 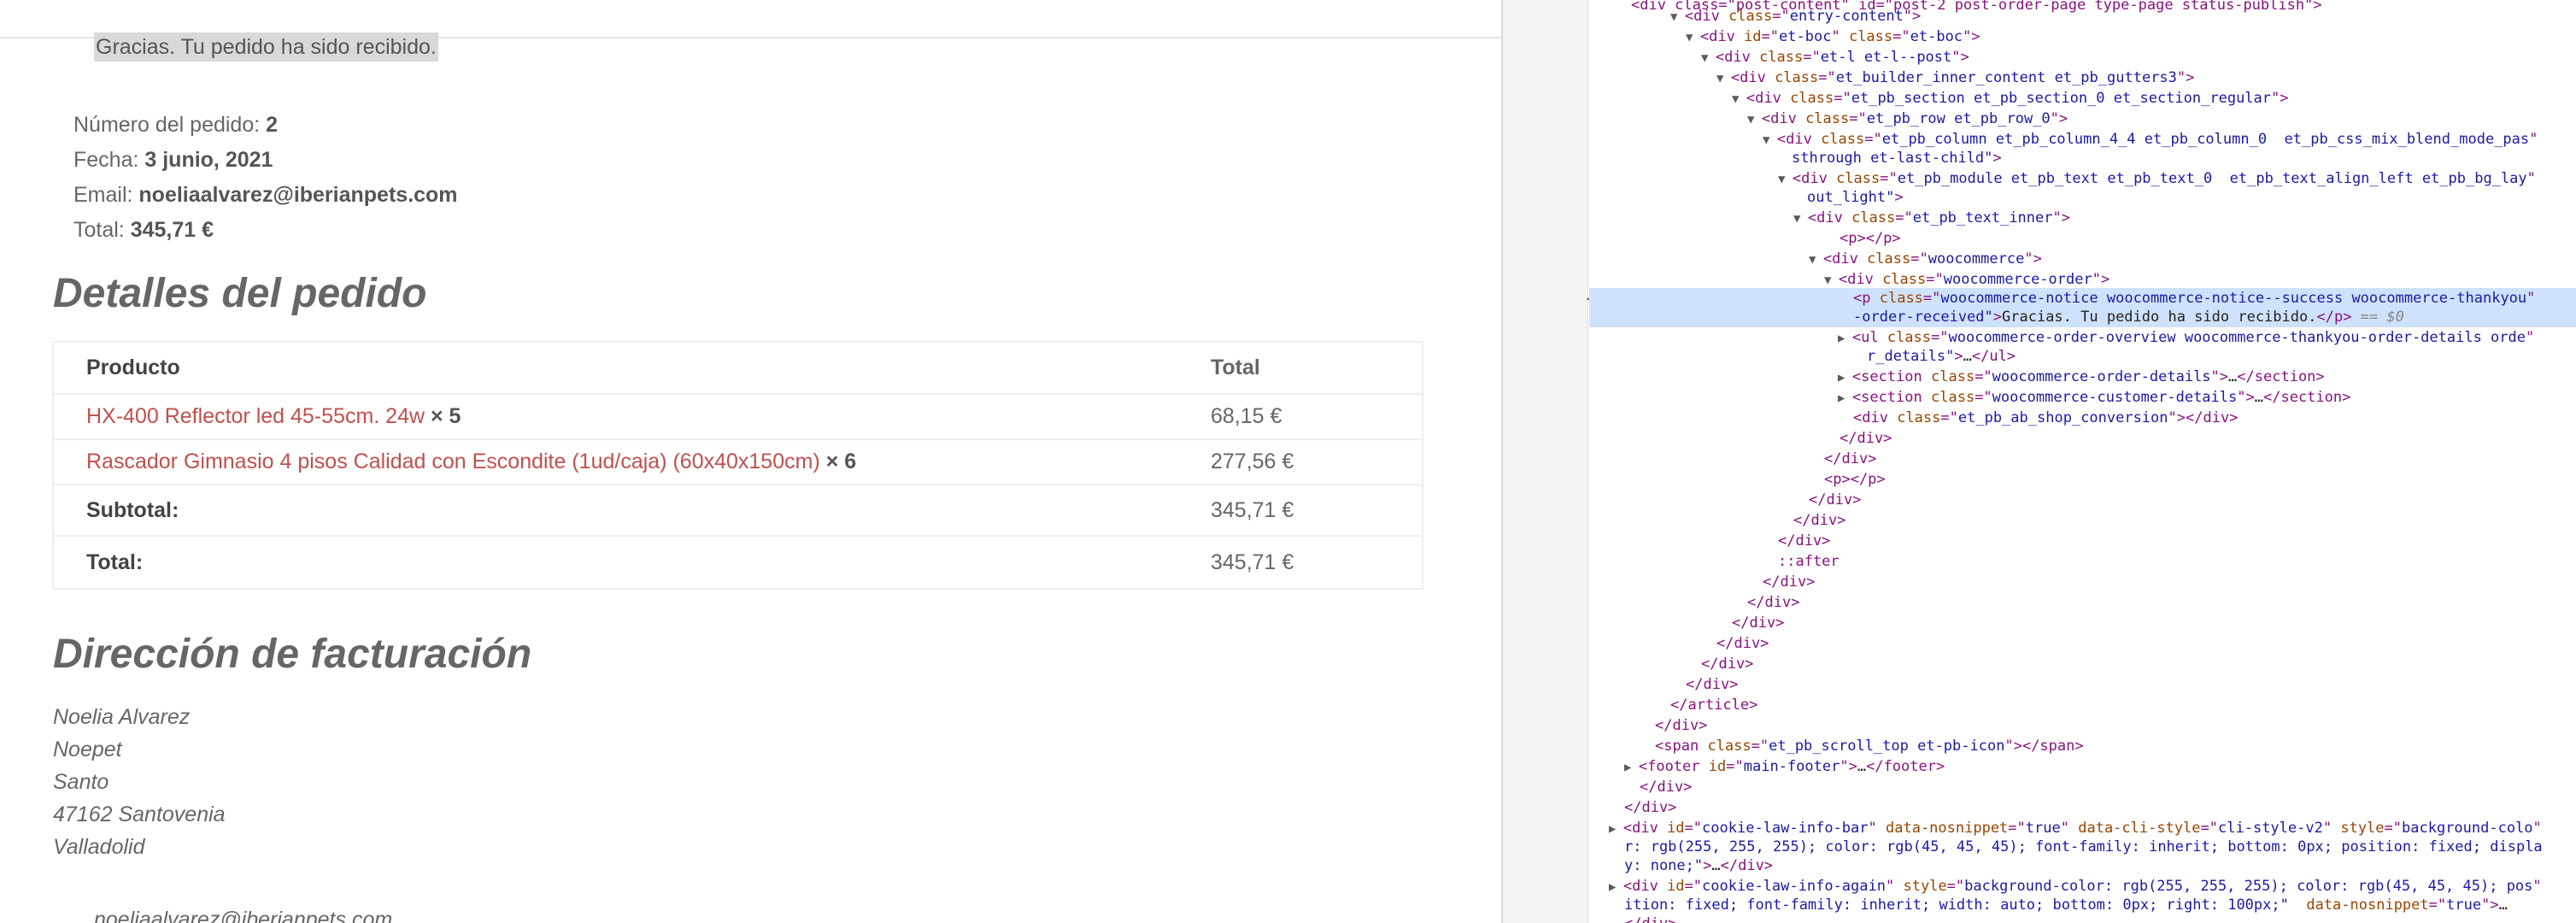 I want to click on tag-end: </p>, so click(x=2334, y=317).